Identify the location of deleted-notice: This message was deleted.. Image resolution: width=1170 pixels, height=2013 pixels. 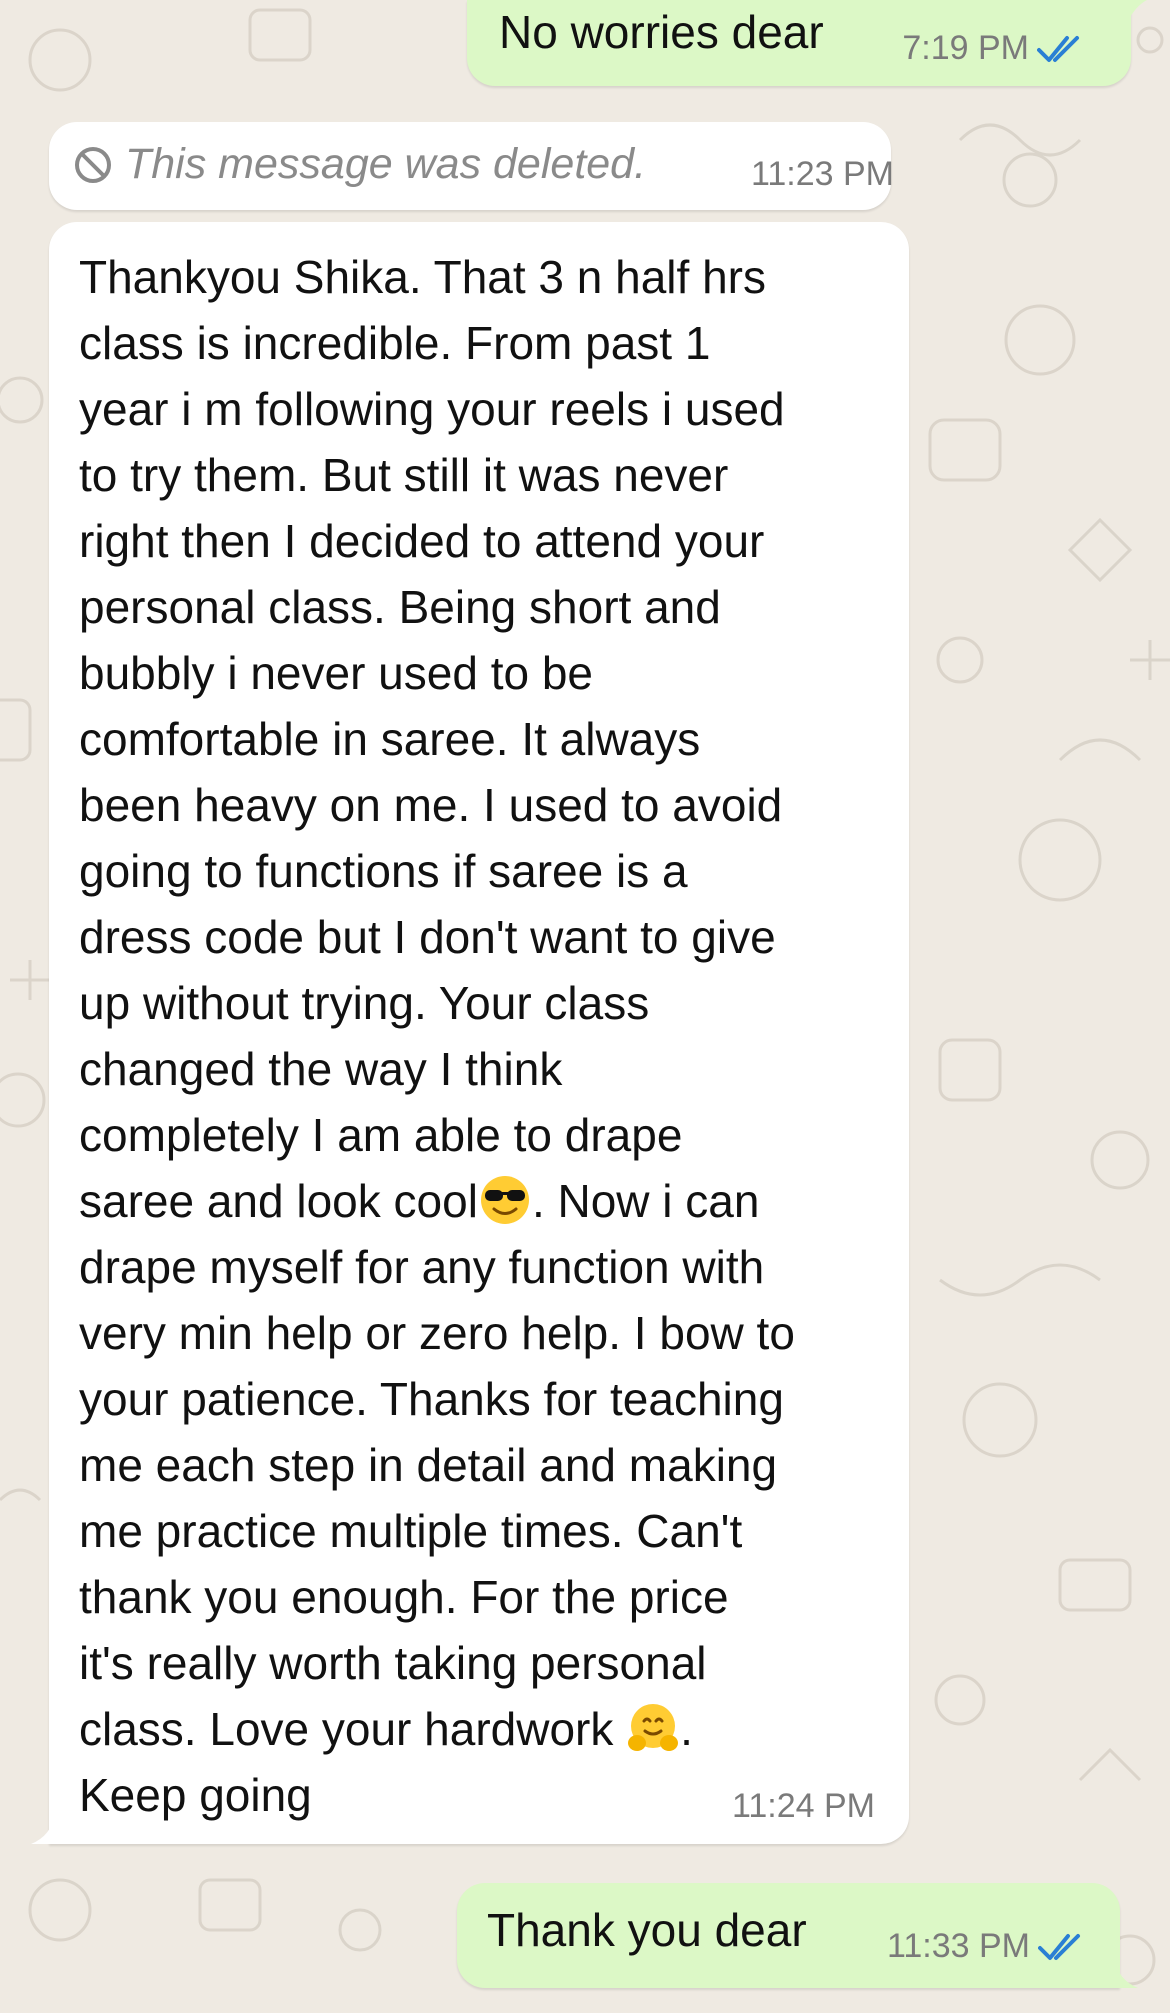
(359, 164).